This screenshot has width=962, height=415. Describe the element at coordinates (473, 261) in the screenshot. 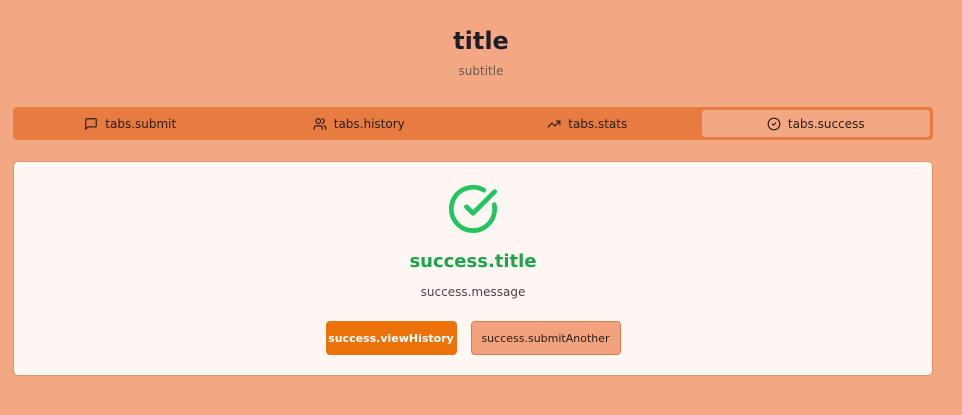

I see `success-title: success.title` at that location.